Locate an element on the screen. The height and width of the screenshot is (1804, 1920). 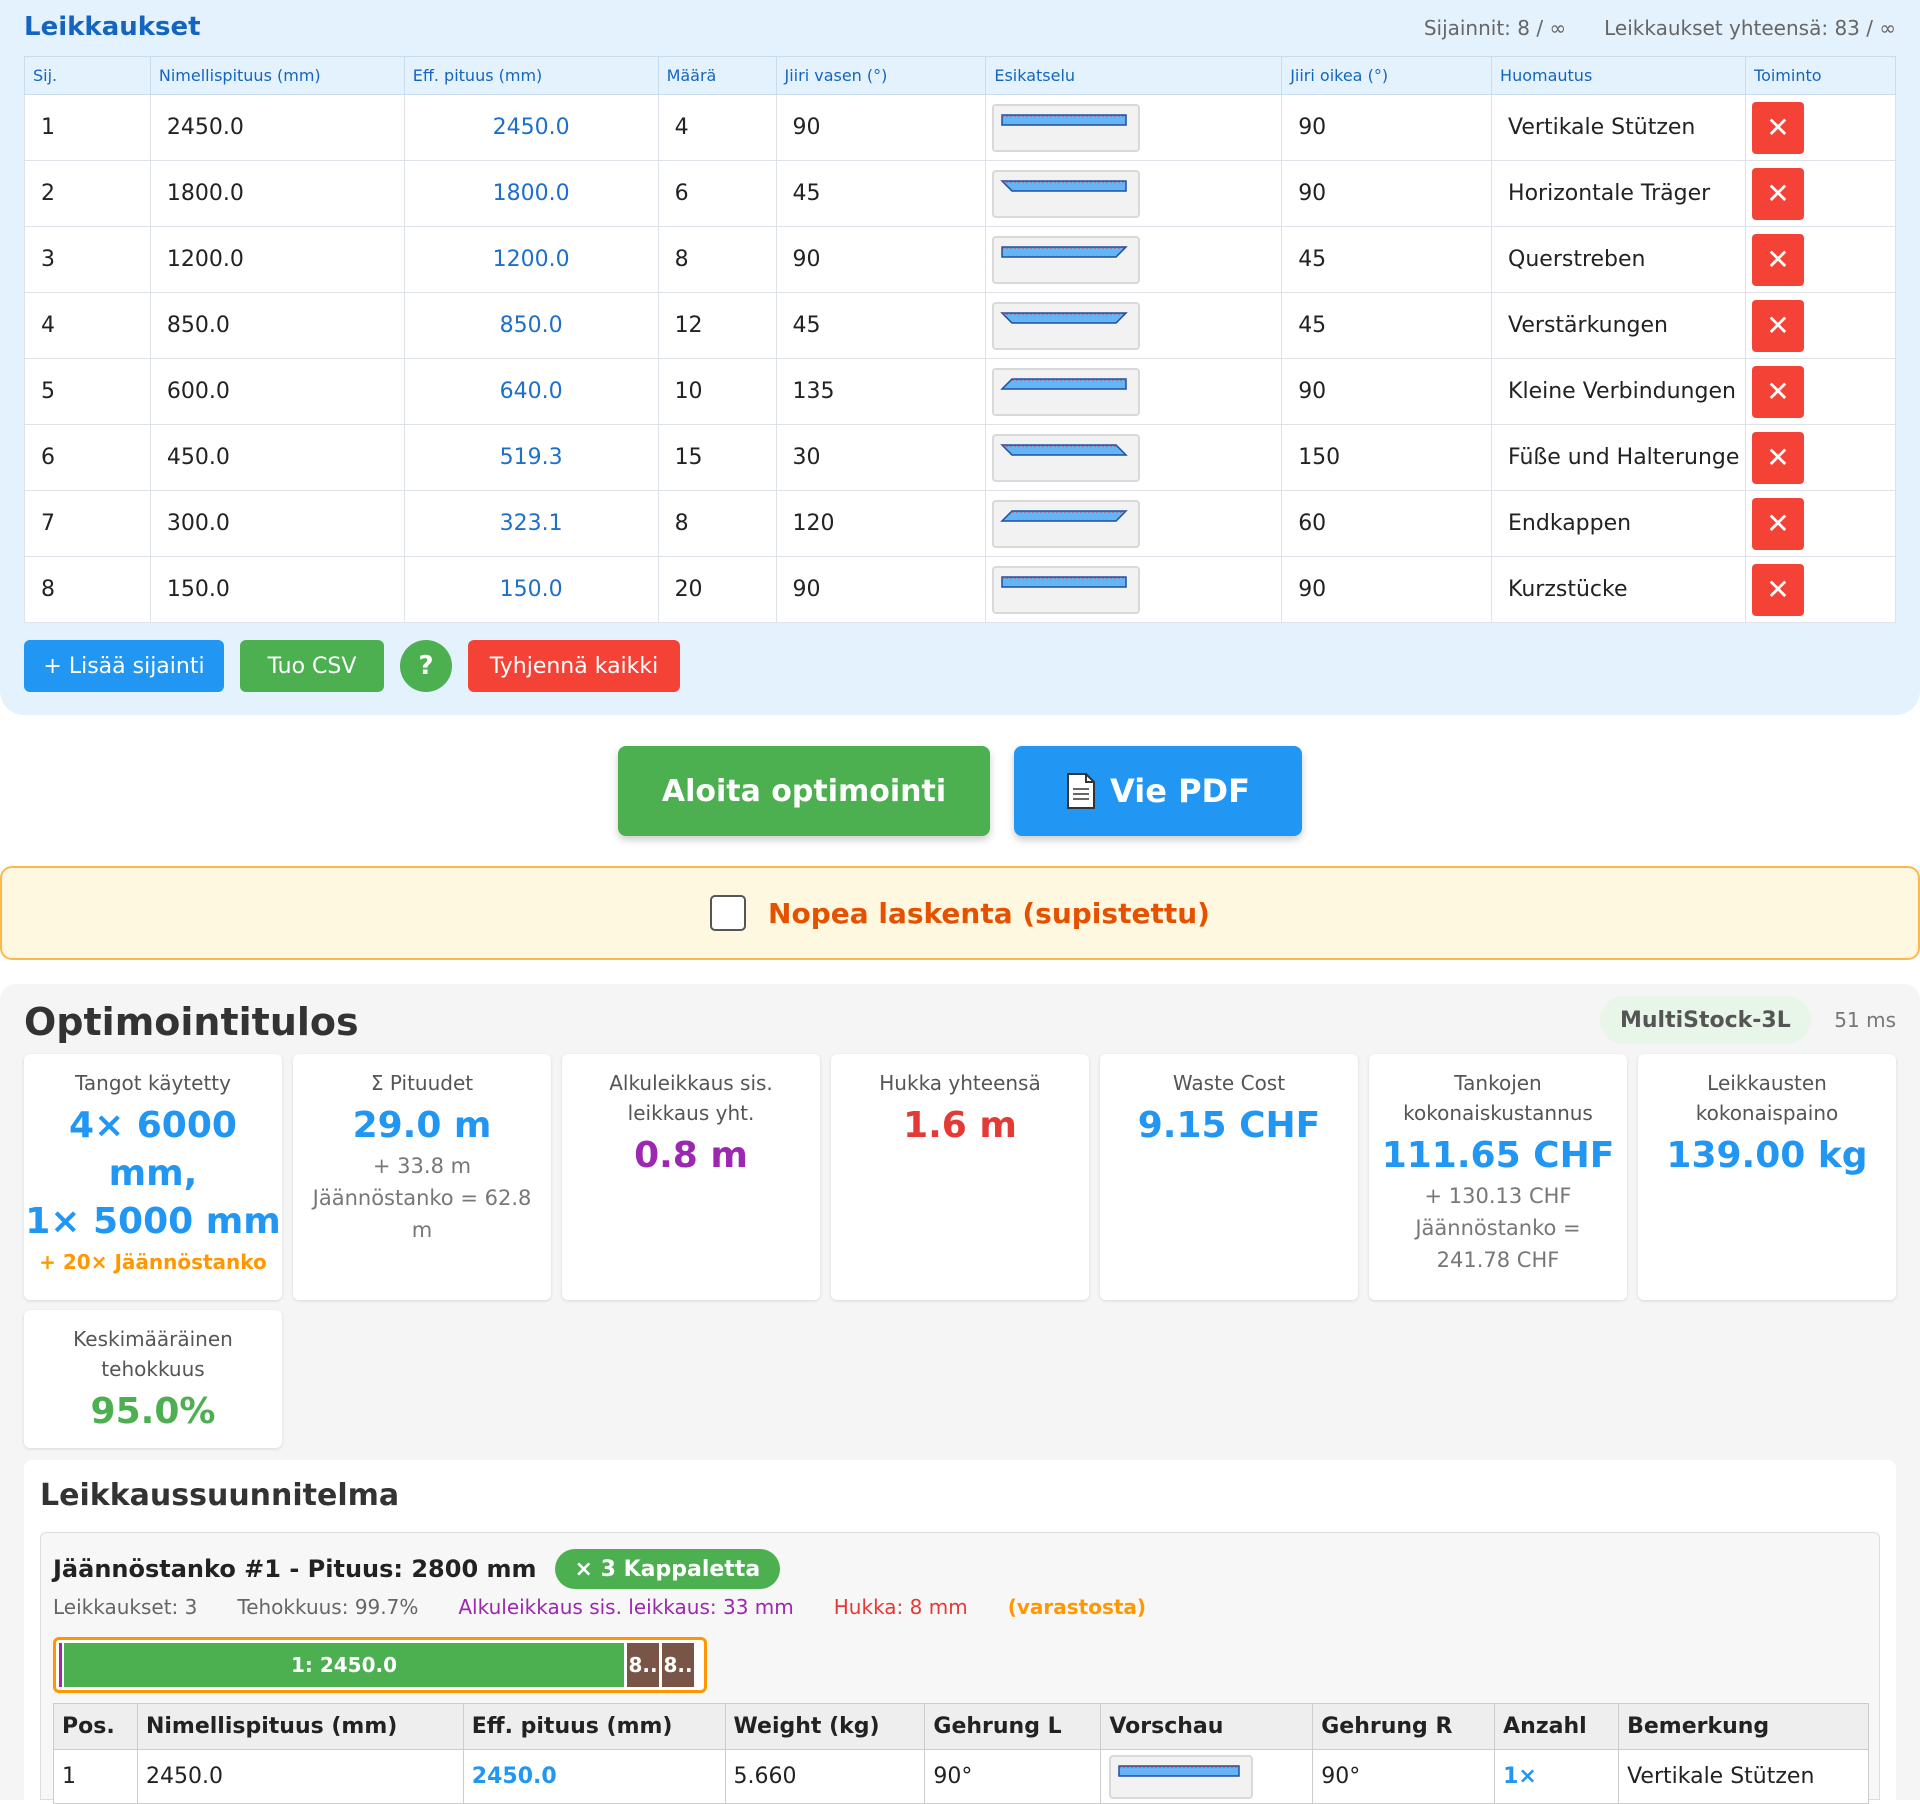
cut-miter-right: 150 is located at coordinates (1387, 457).